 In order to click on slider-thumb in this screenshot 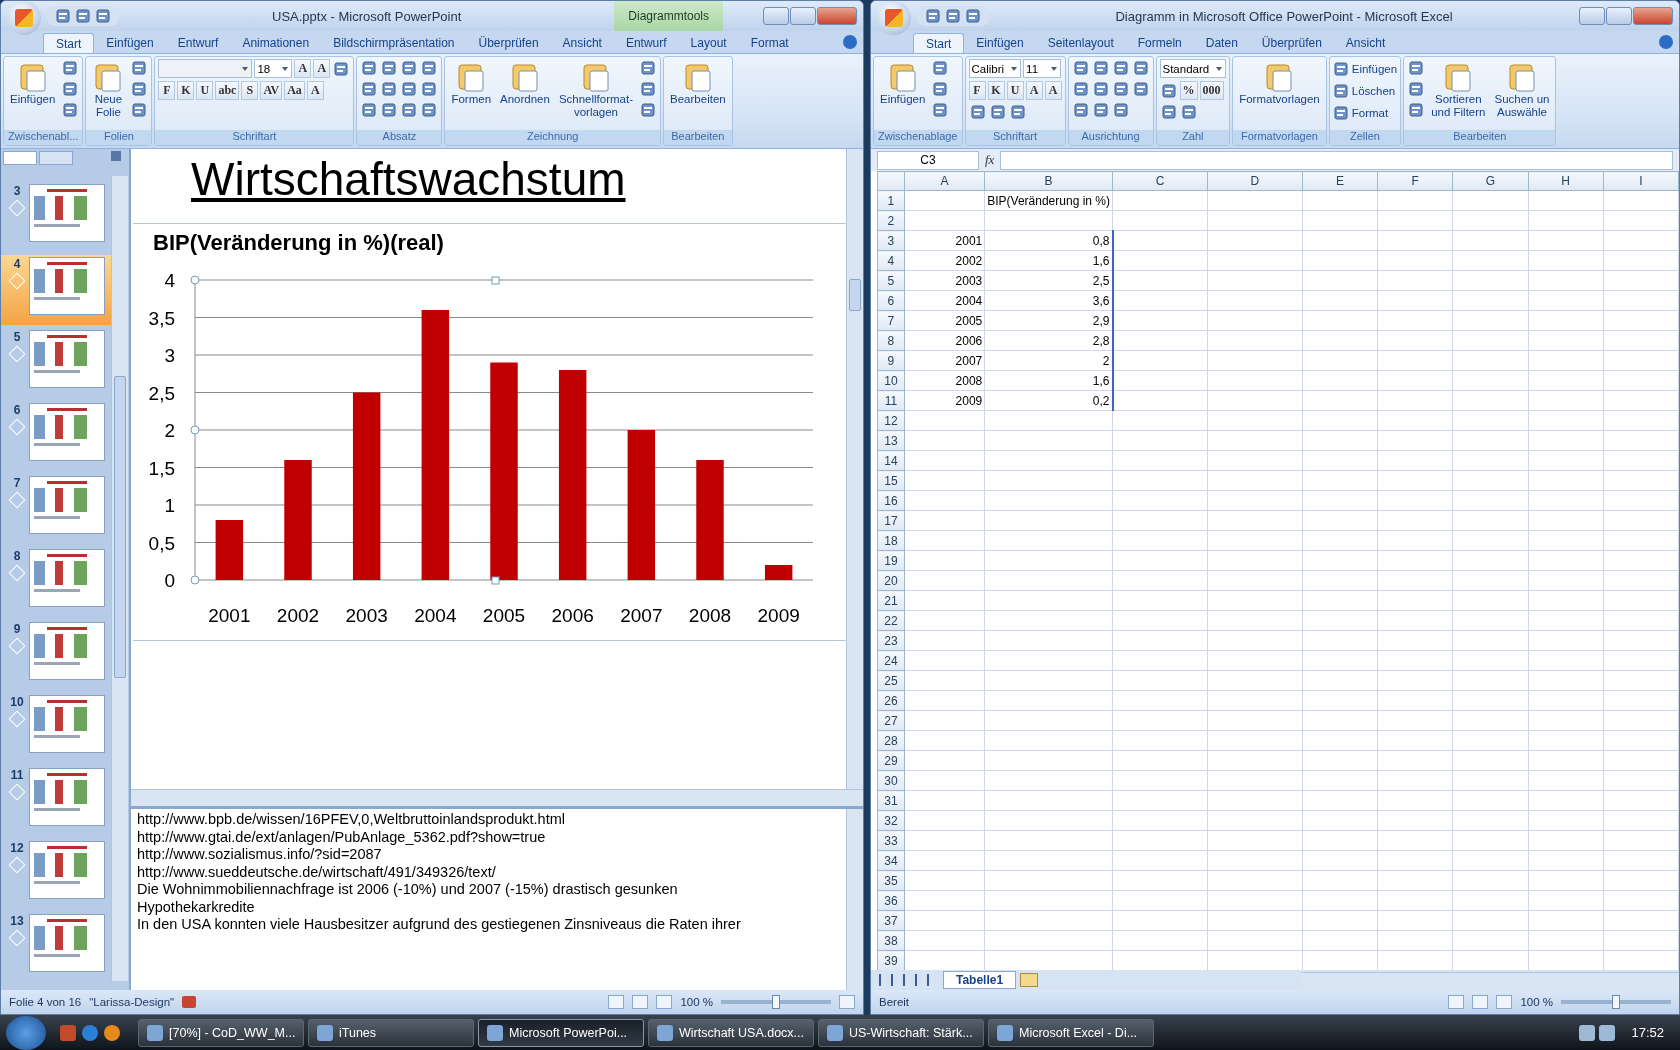, I will do `click(776, 1002)`.